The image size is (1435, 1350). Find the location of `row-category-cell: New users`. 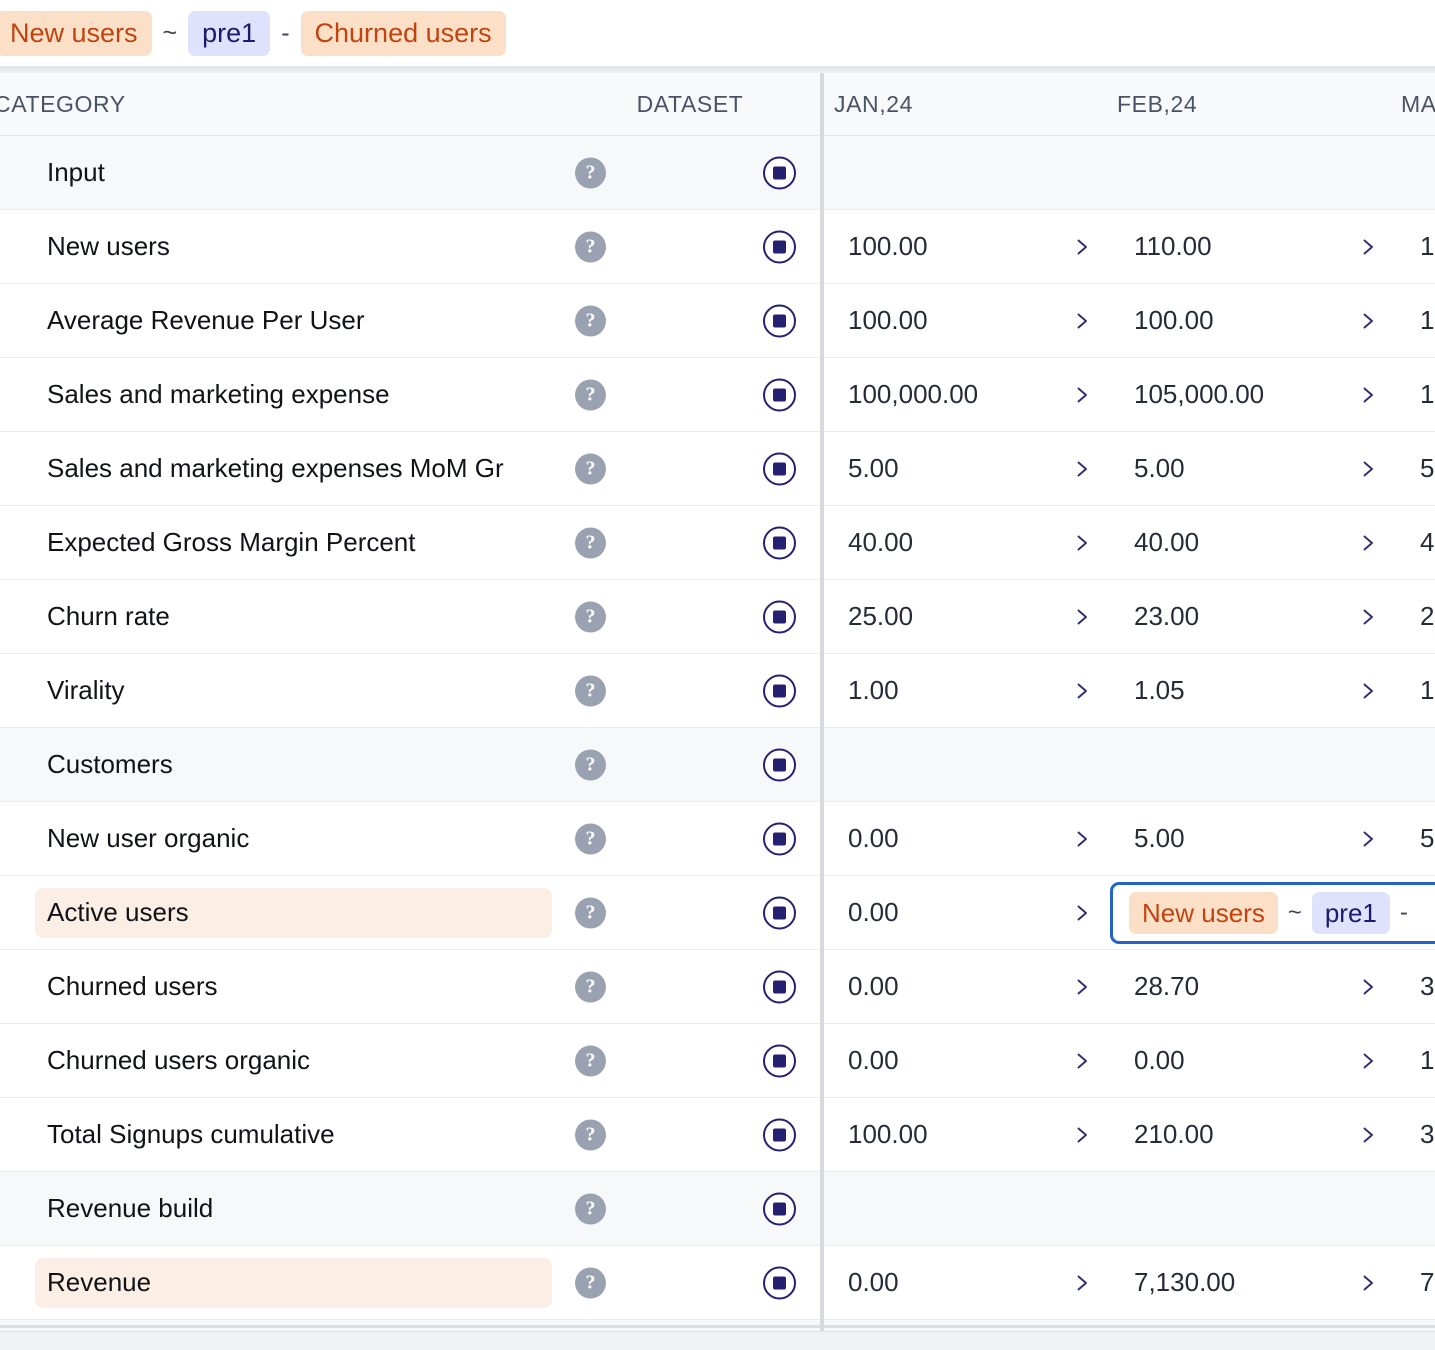

row-category-cell: New users is located at coordinates (276, 246).